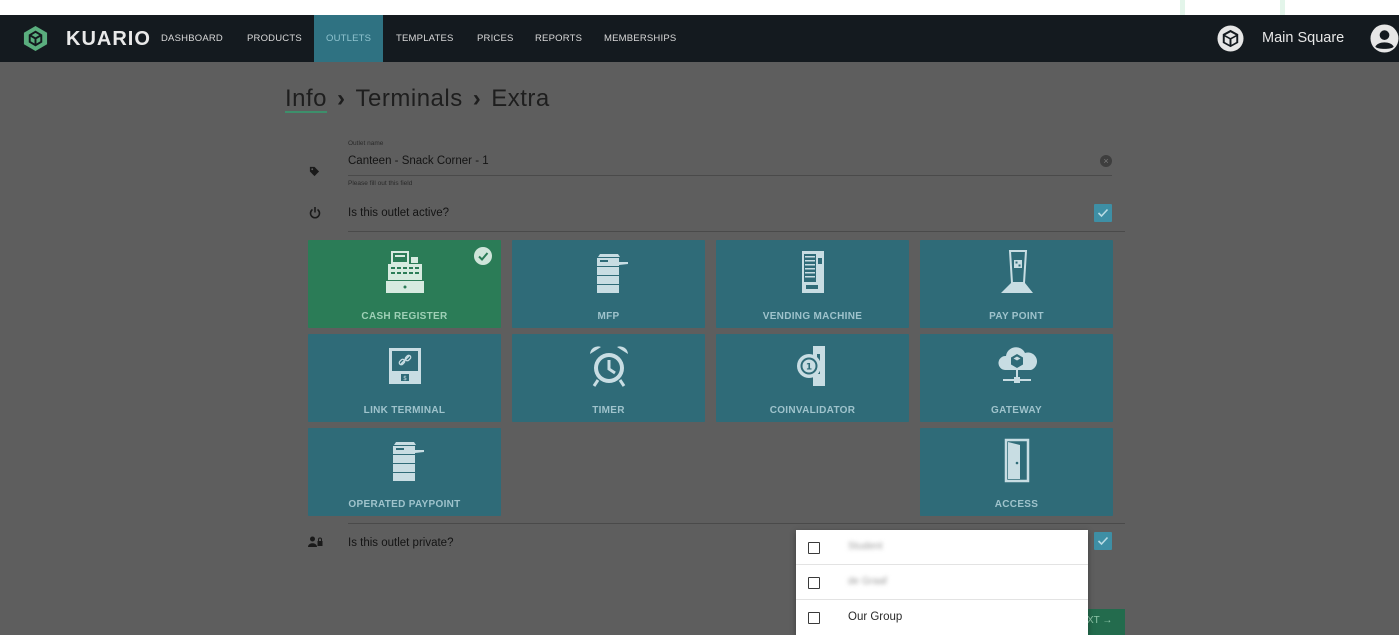  I want to click on private-question: Is this outlet private?, so click(401, 543).